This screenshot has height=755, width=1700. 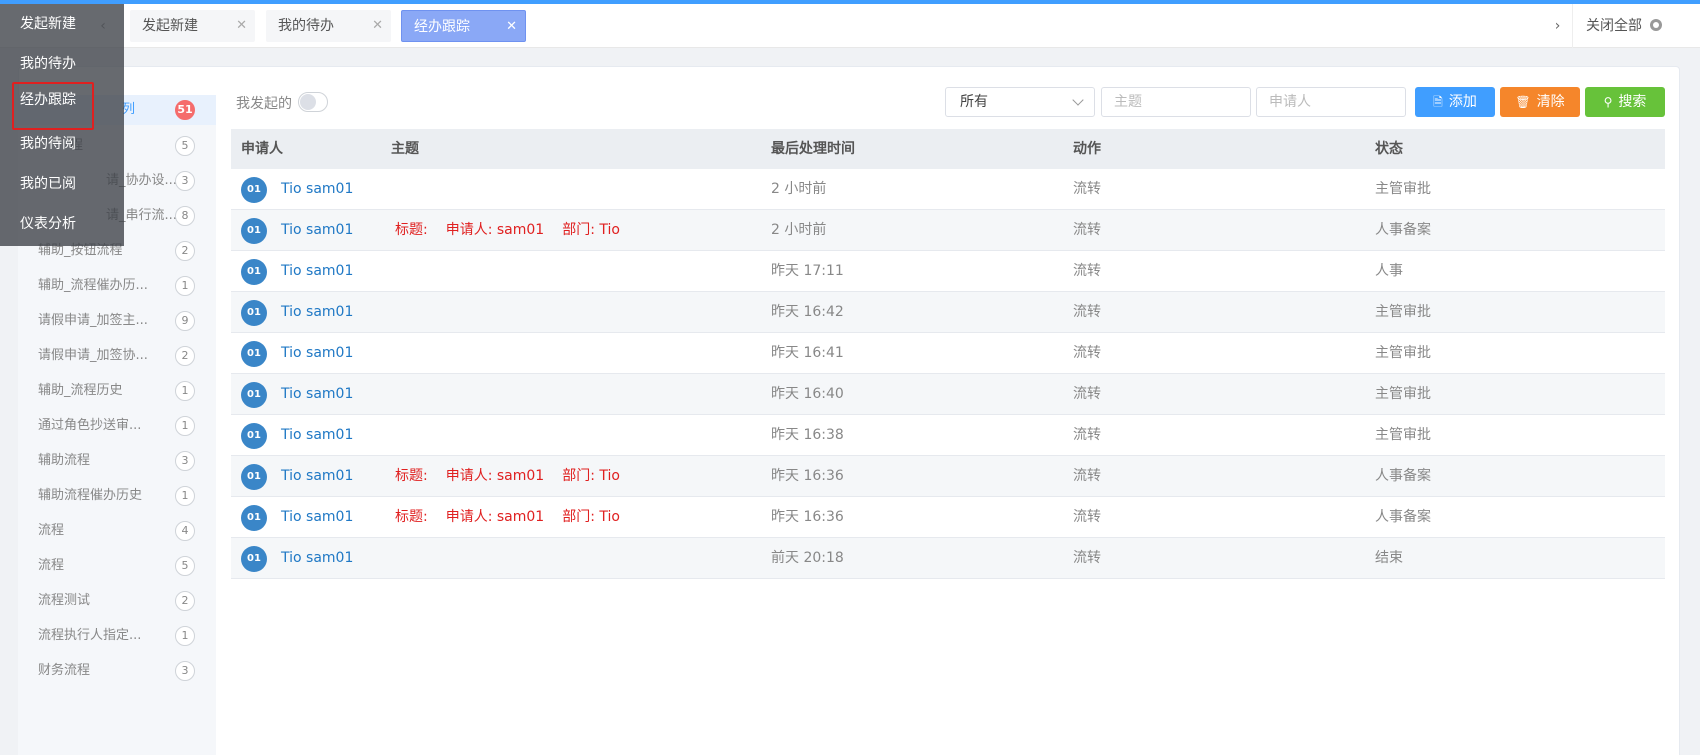 I want to click on sidebar-item-label: 流程, so click(x=51, y=565).